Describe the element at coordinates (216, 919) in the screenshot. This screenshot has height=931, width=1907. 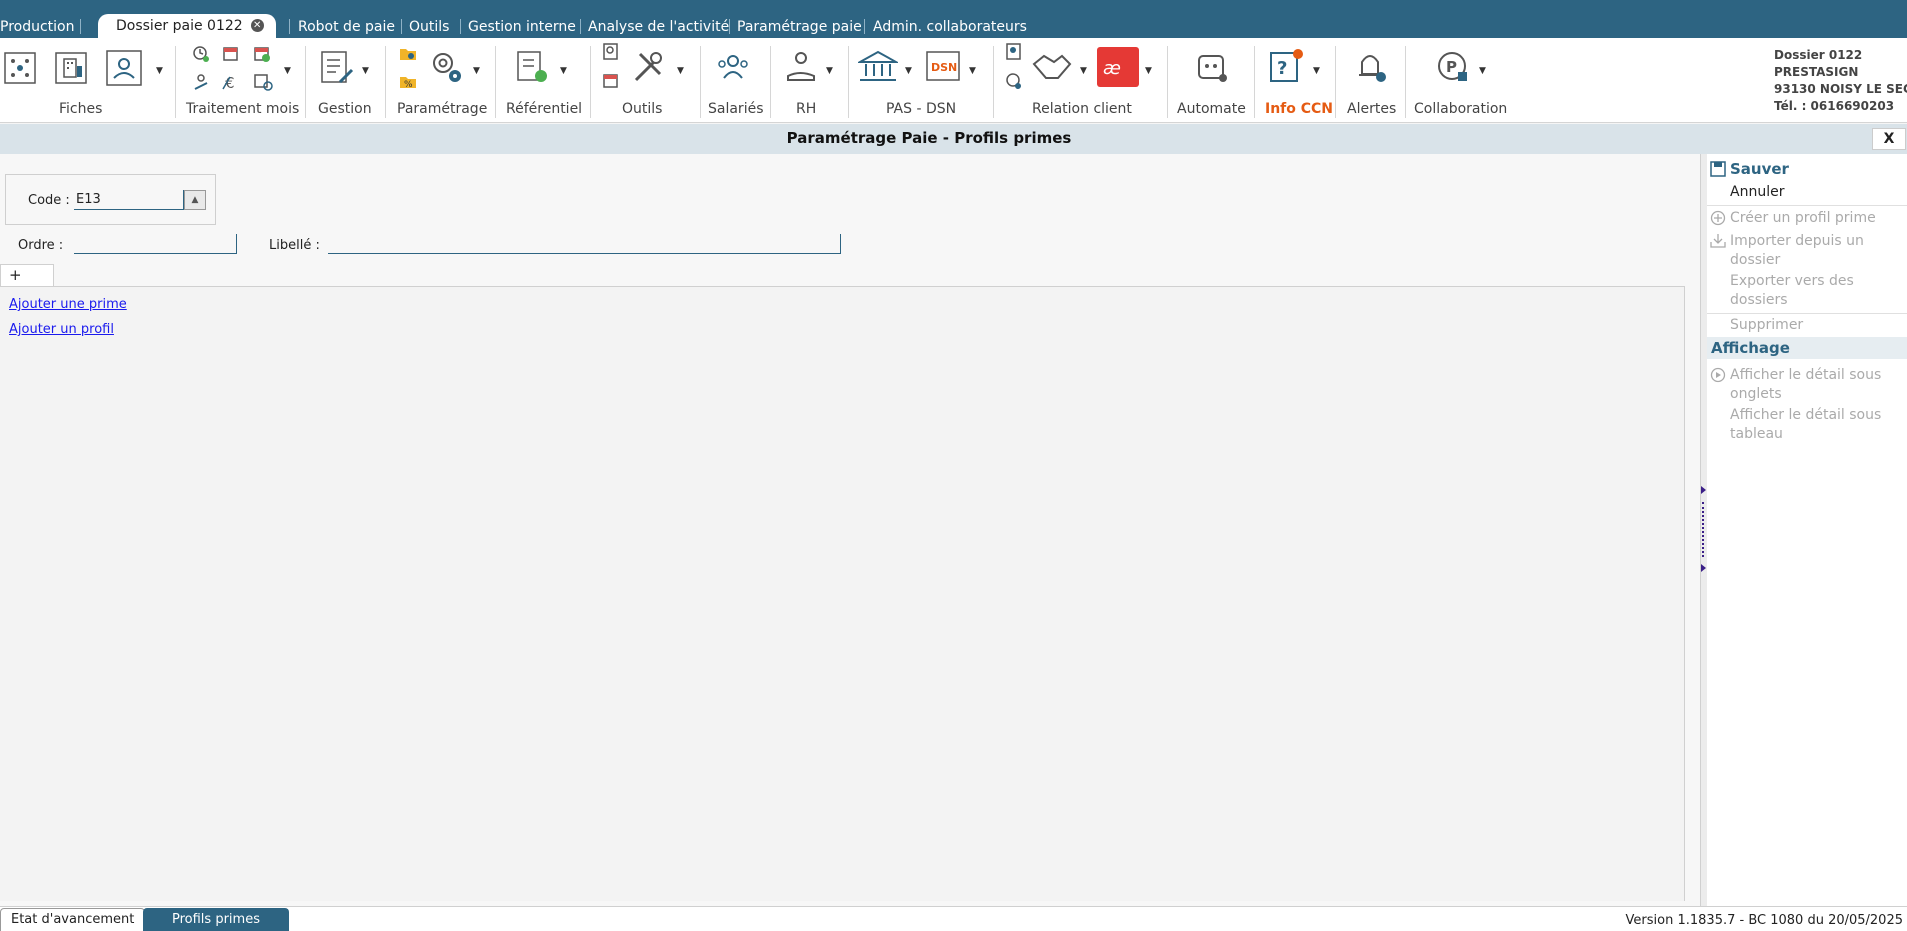
I see `bottom-tab-profils-primes: Profils primes` at that location.